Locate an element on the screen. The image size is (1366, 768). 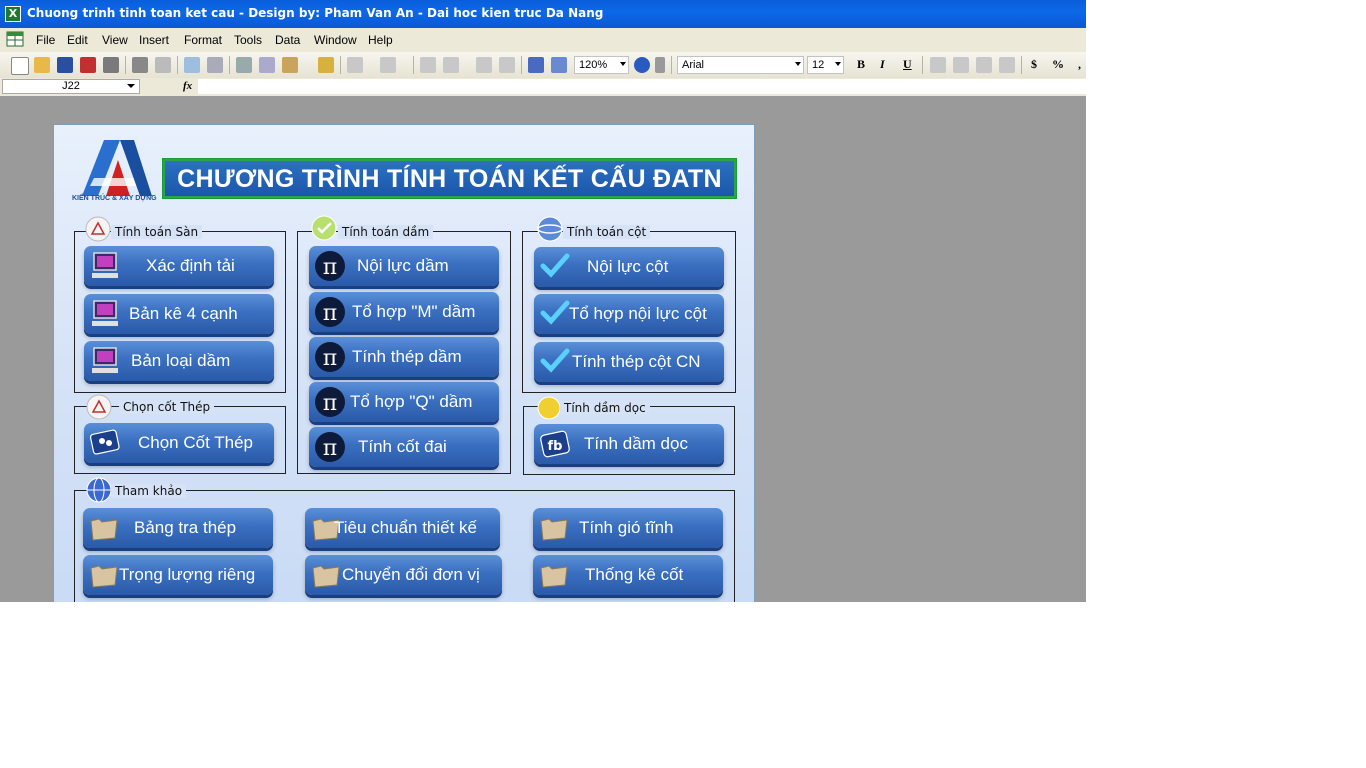
drawing-icon is located at coordinates (559, 65).